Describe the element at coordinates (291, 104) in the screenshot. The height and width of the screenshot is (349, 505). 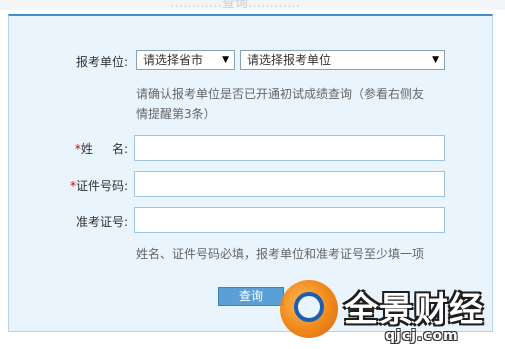
I see `unit-hint: 请确认报考单位是否已开通初试成绩查询（参看右侧友 情提醒第3条）` at that location.